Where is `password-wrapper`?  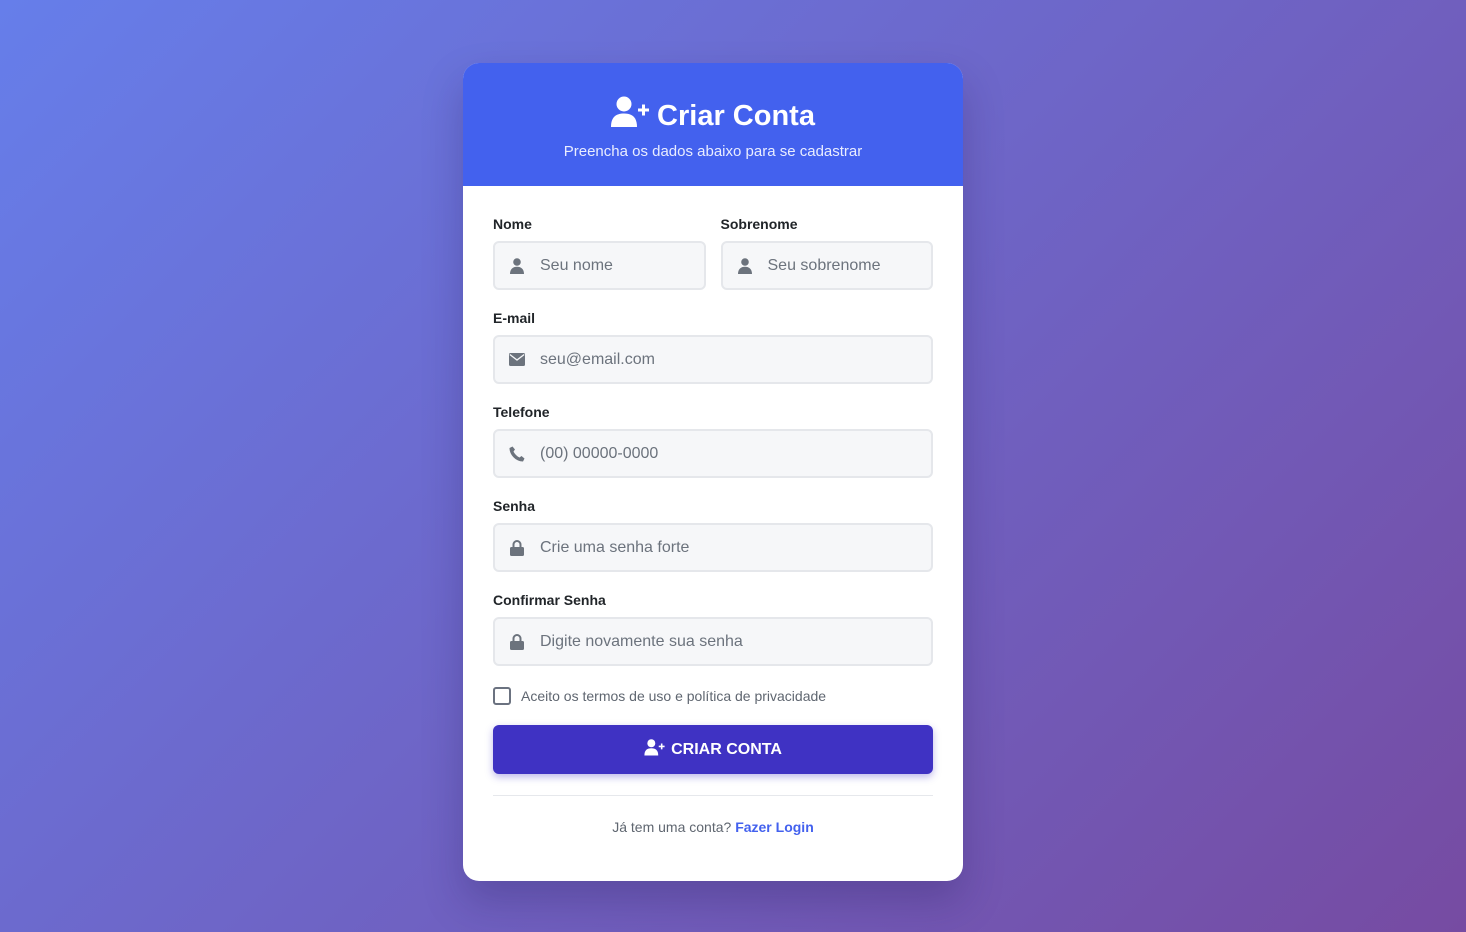 password-wrapper is located at coordinates (713, 547).